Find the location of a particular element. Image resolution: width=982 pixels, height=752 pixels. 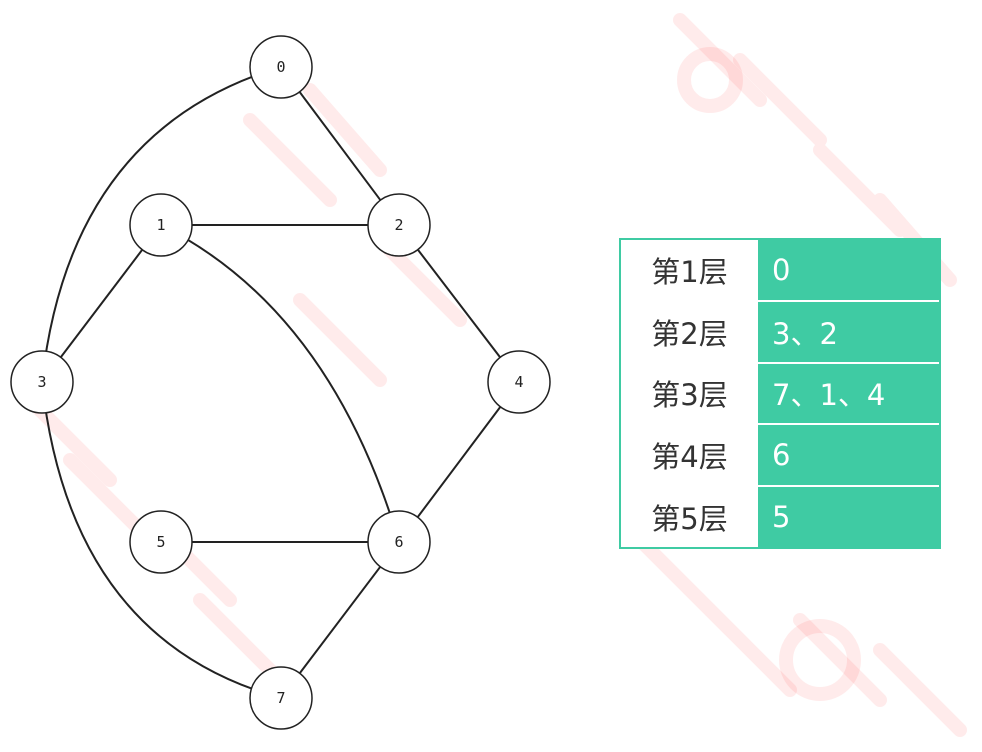

graph-node-0: 0 is located at coordinates (281, 67).